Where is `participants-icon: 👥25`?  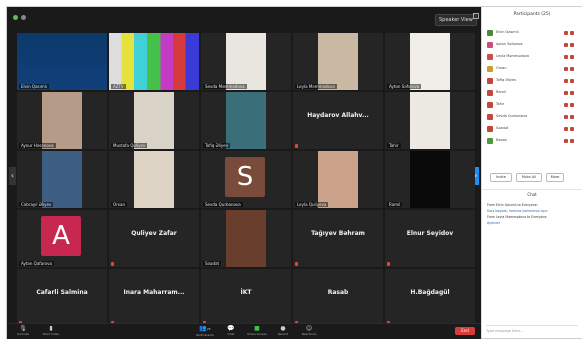
participants-icon: 👥25 is located at coordinates (205, 328).